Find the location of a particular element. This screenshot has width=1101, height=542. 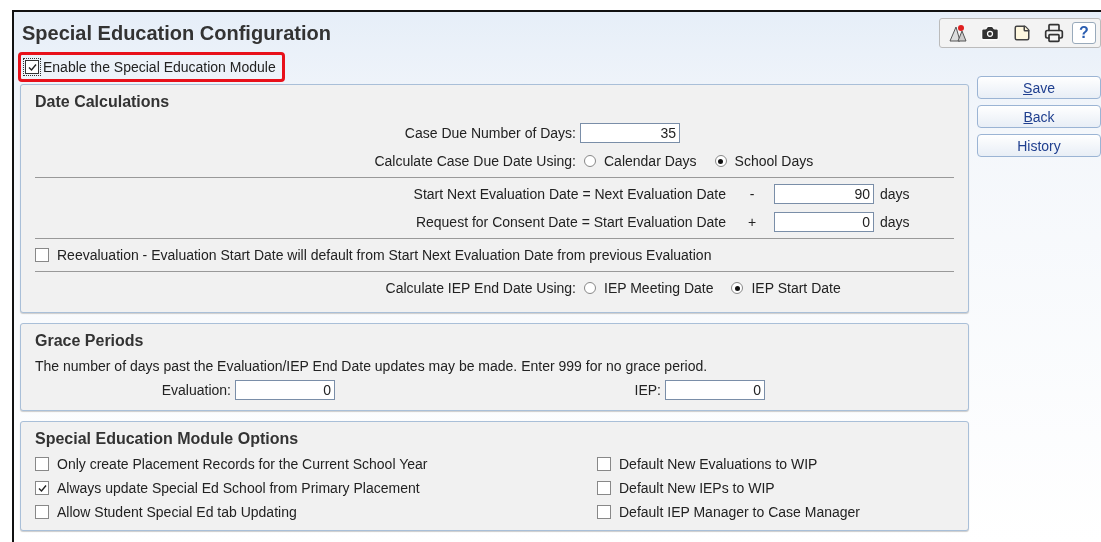

camera-icon is located at coordinates (990, 33).